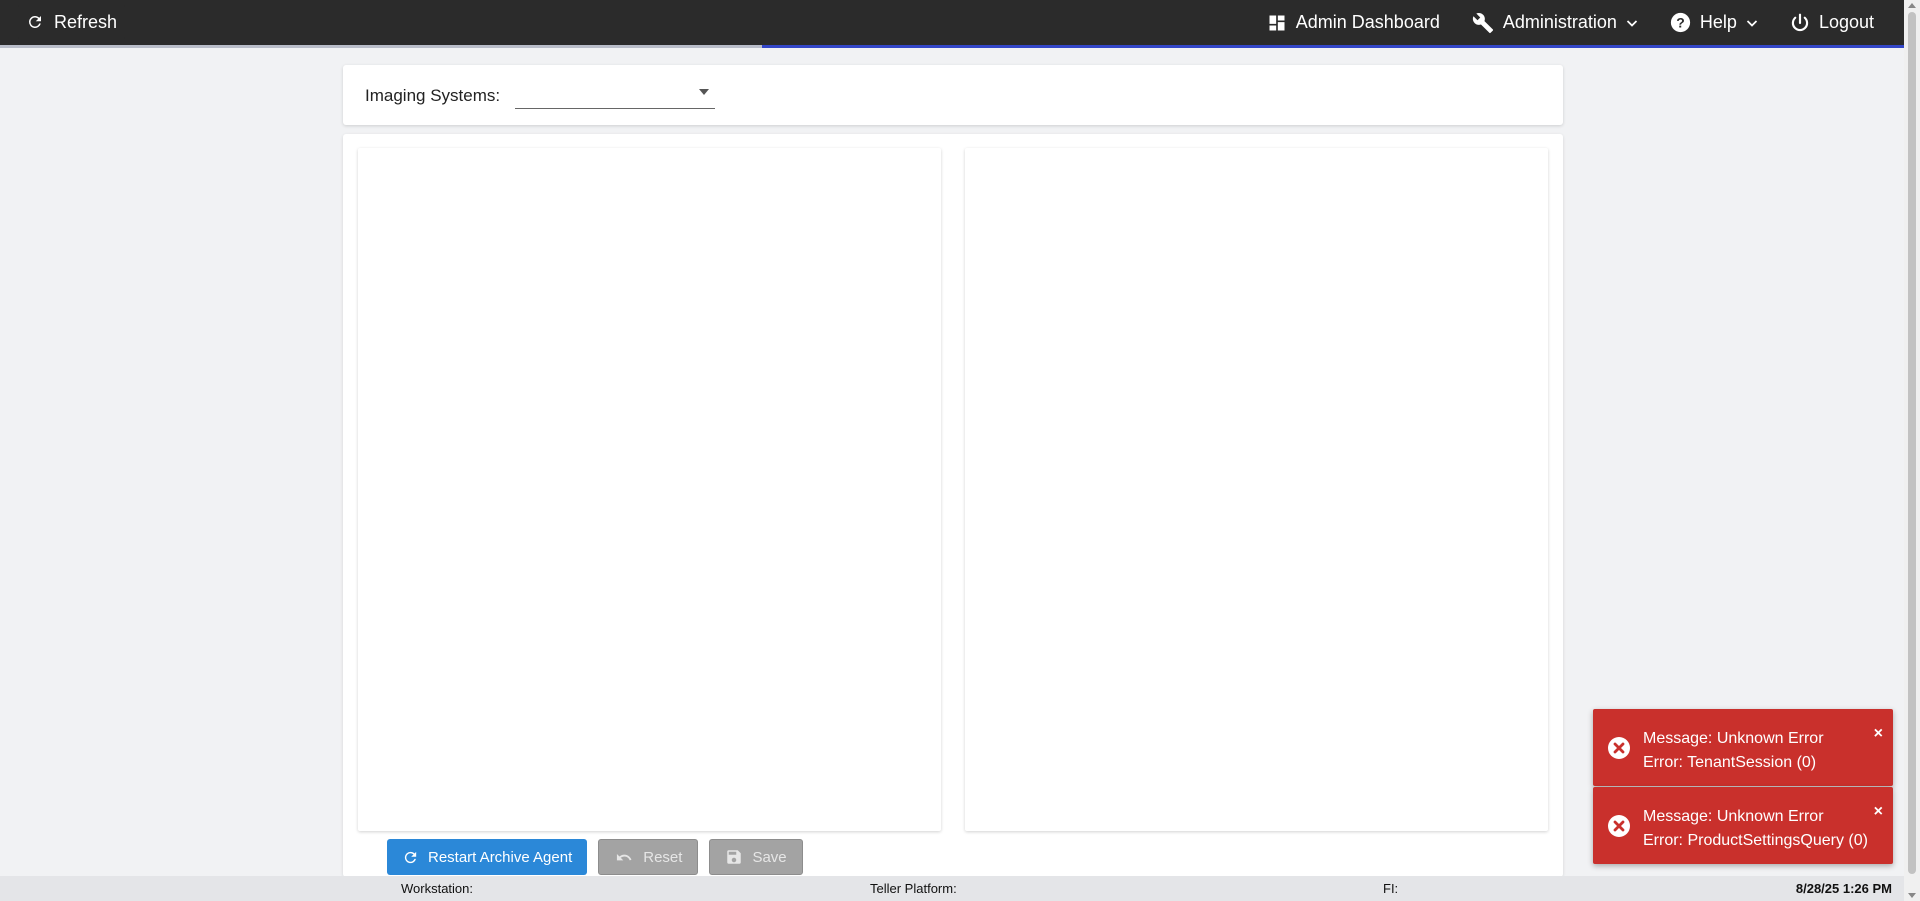  I want to click on save-label: Save, so click(769, 857).